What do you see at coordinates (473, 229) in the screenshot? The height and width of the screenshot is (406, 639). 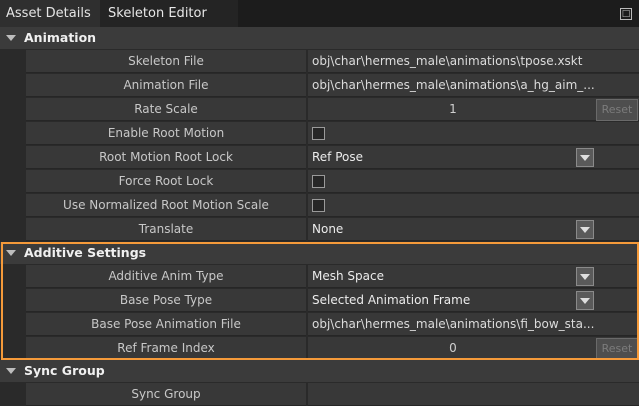 I see `translate-dropdown: None` at bounding box center [473, 229].